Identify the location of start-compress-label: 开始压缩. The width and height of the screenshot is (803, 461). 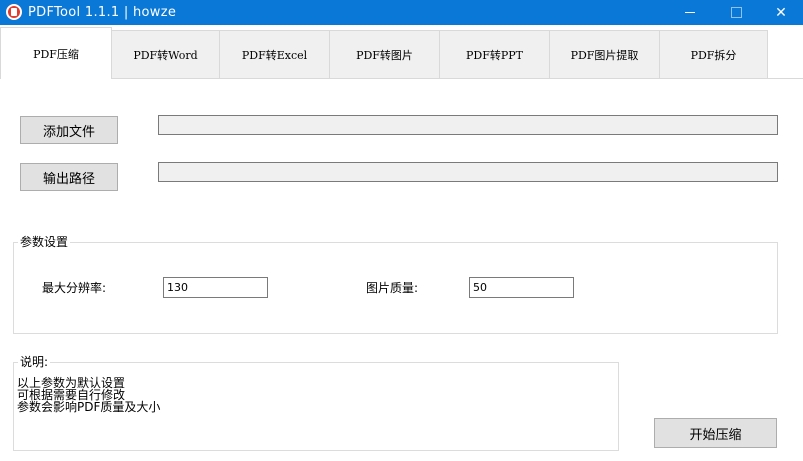
(715, 435).